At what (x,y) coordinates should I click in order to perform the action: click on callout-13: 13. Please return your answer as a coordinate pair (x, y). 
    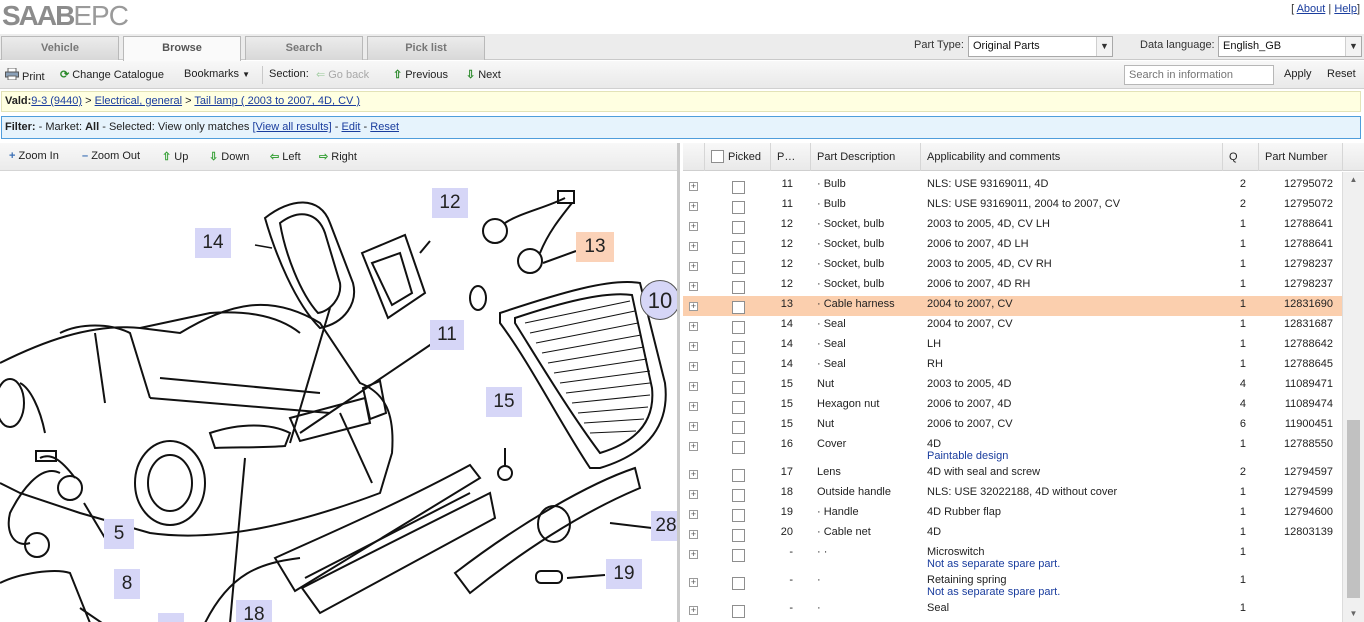
    Looking at the image, I should click on (595, 247).